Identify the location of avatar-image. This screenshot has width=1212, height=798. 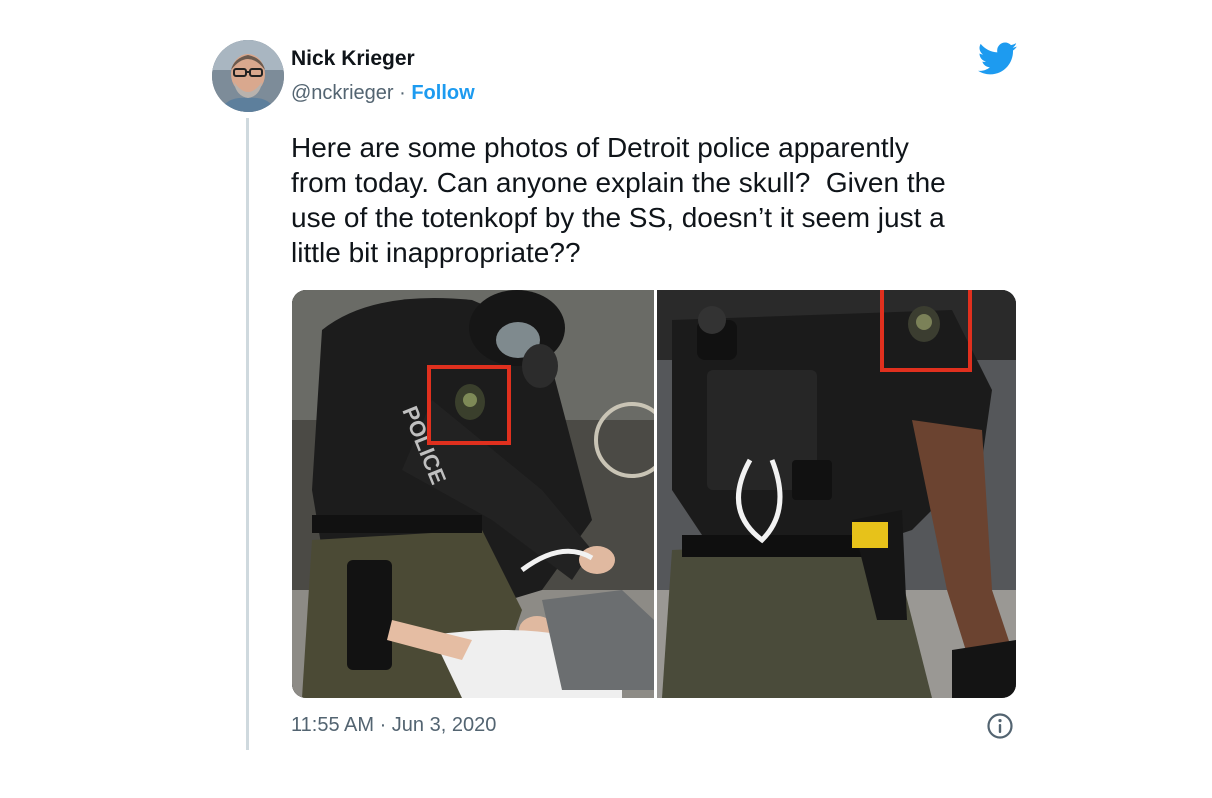
(248, 76).